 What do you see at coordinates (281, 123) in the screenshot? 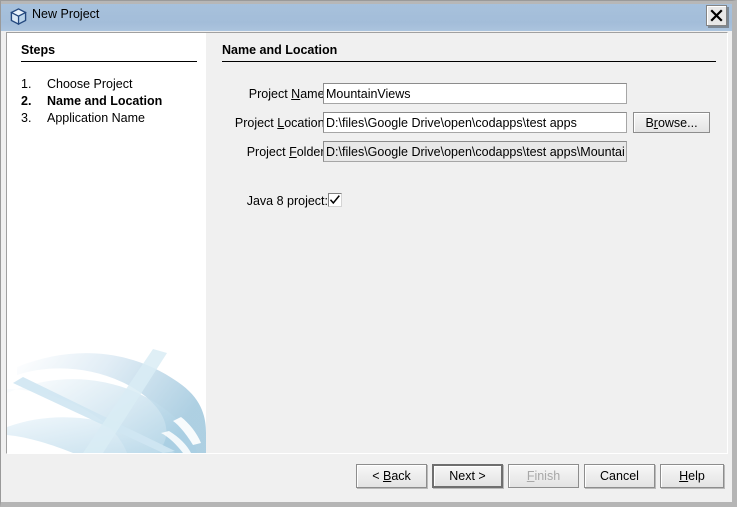
I see `project-location-label: Project Location:` at bounding box center [281, 123].